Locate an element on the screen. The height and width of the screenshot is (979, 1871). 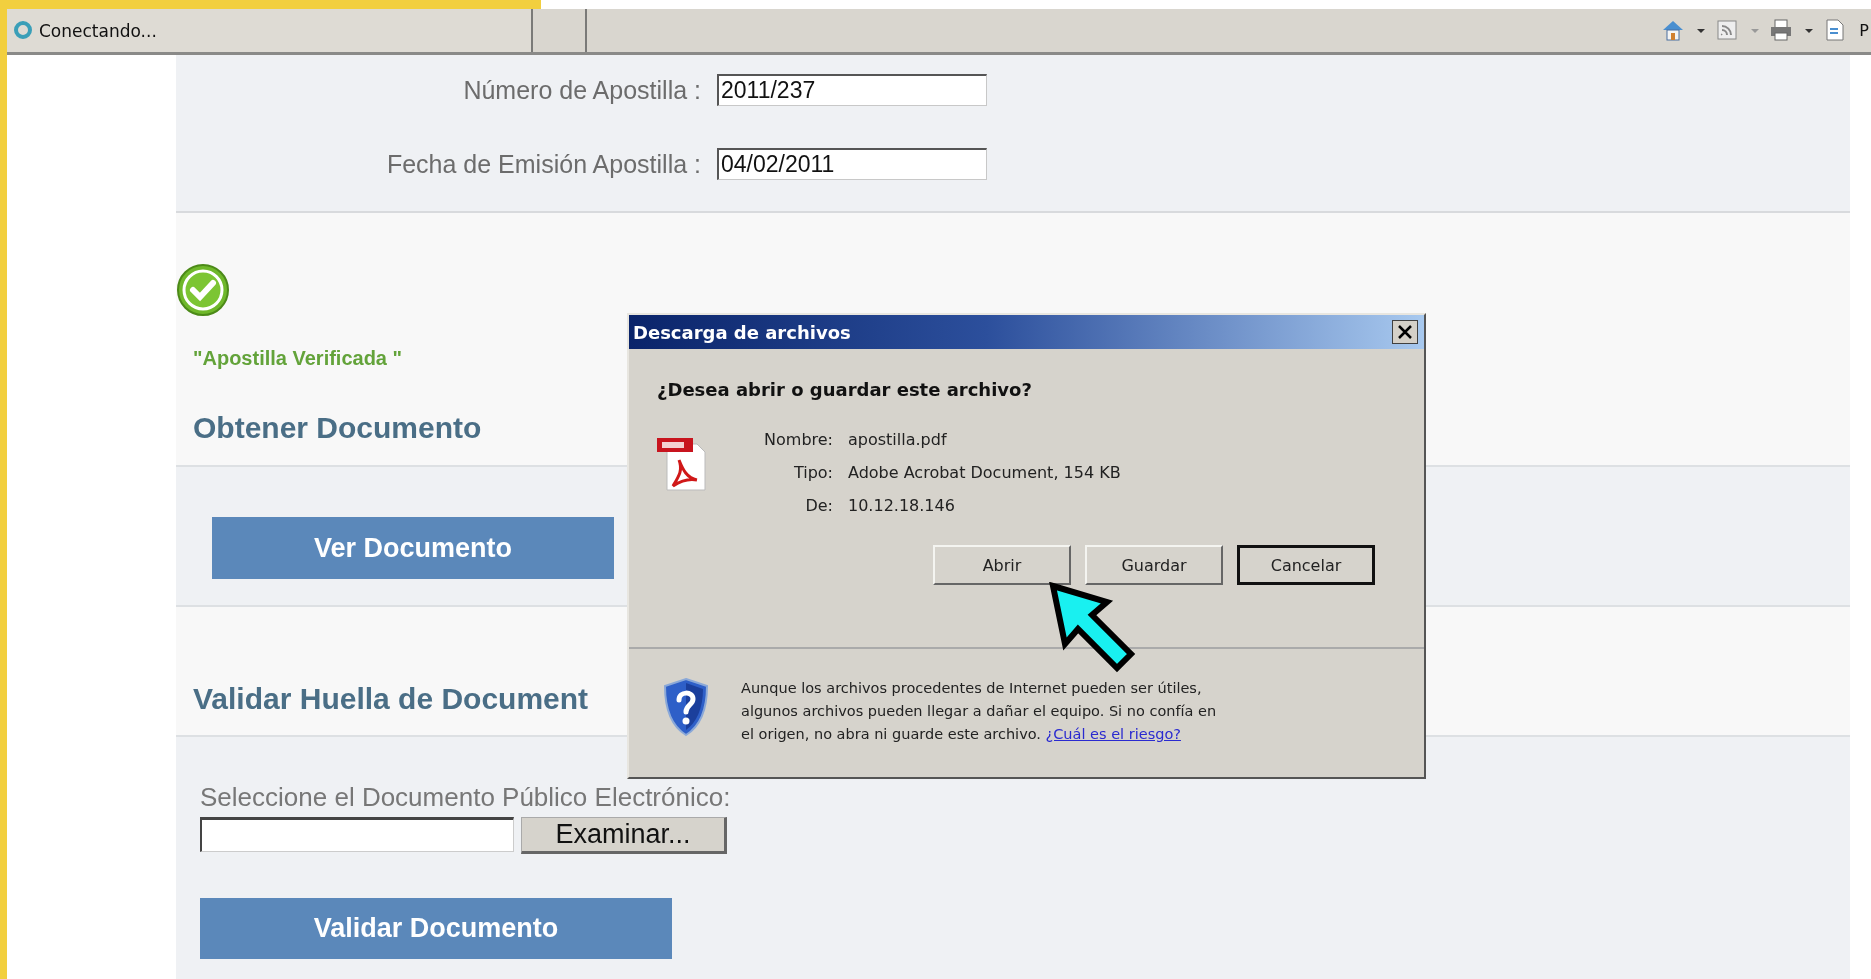
close-icon is located at coordinates (1405, 332).